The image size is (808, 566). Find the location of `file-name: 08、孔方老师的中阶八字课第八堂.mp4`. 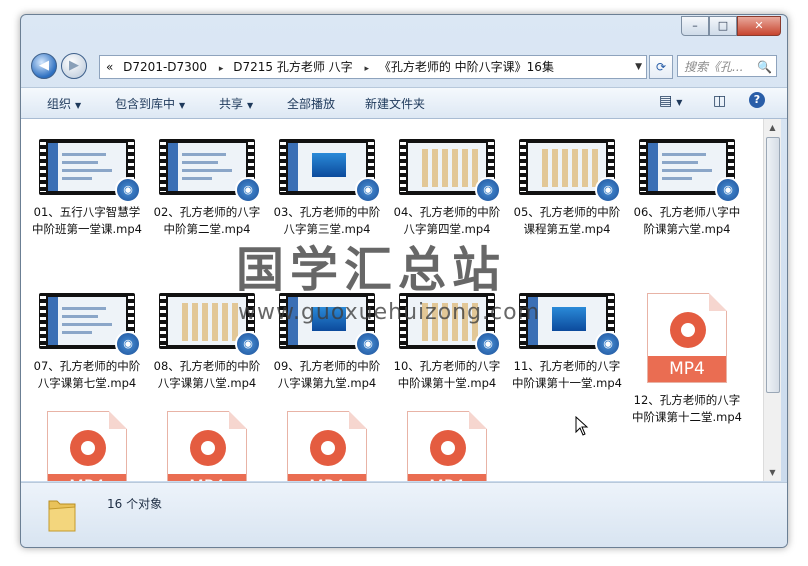

file-name: 08、孔方老师的中阶八字课第八堂.mp4 is located at coordinates (207, 374).